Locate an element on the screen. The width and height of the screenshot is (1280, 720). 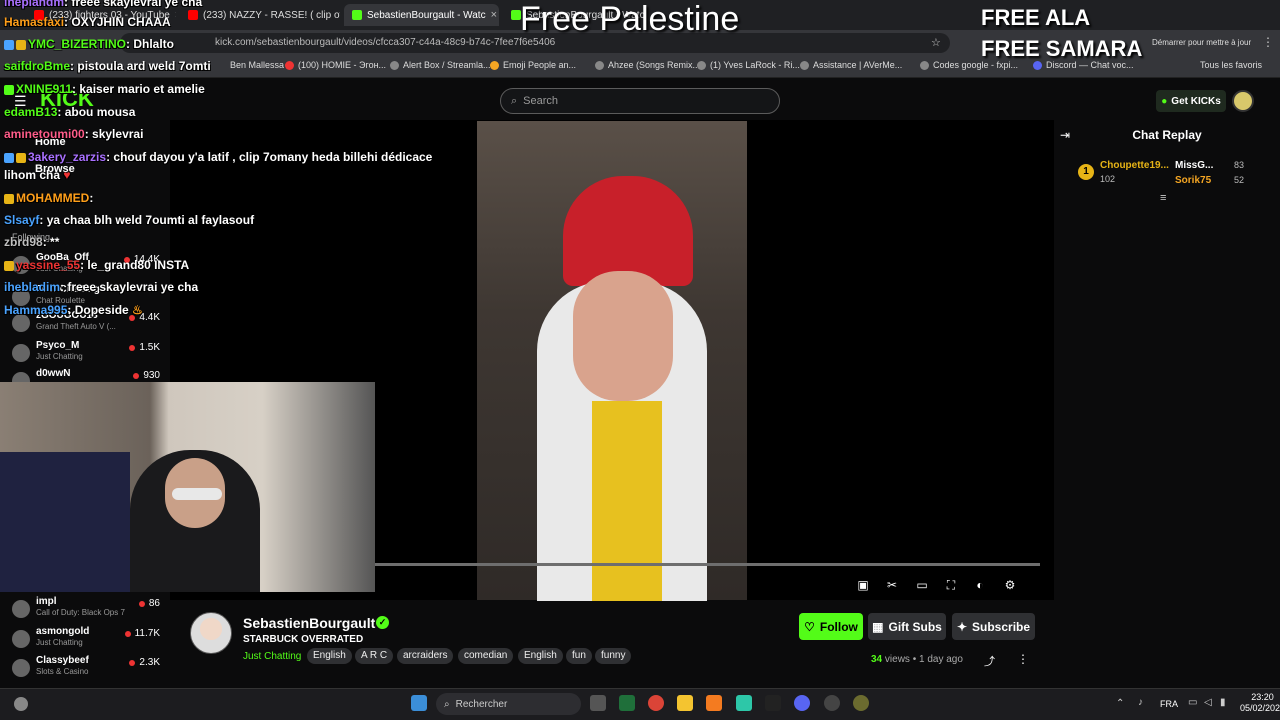
network-icon: ▭ is located at coordinates (1192, 702).